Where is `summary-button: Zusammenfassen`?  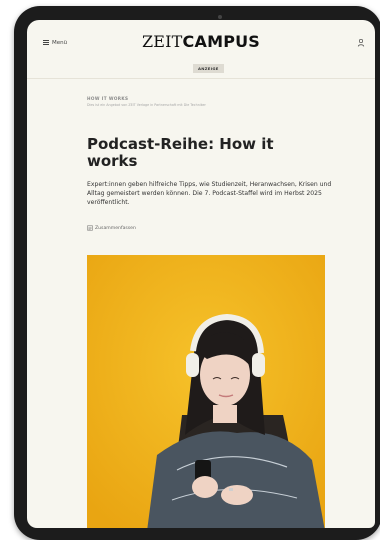
summary-button: Zusammenfassen is located at coordinates (111, 228).